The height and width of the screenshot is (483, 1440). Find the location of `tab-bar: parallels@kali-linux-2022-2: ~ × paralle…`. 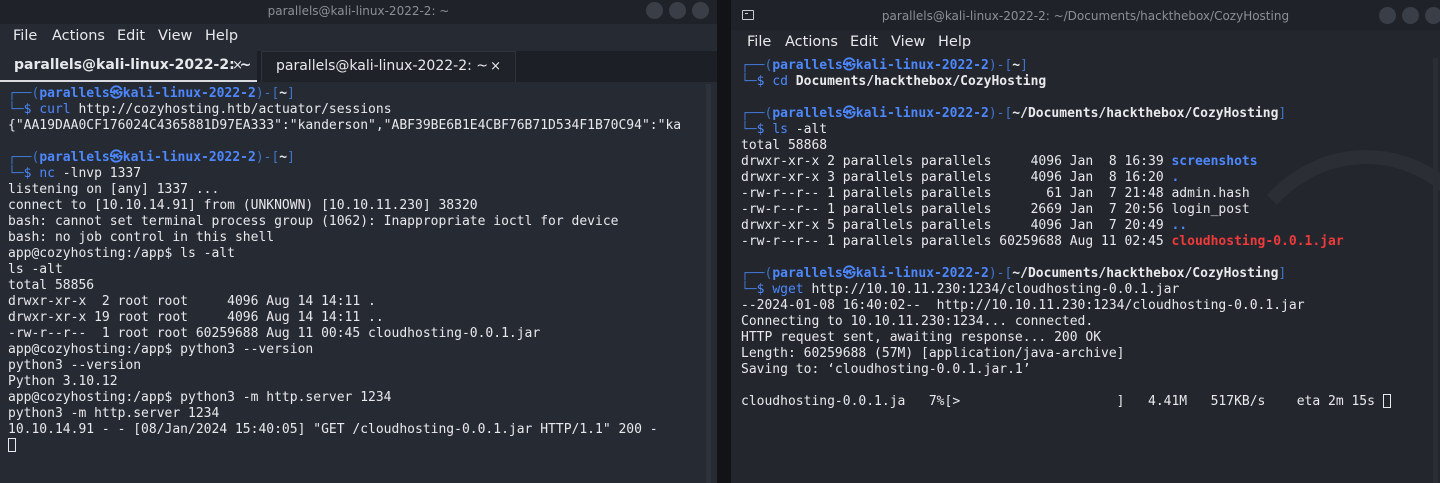

tab-bar: parallels@kali-linux-2022-2: ~ × paralle… is located at coordinates (358, 66).